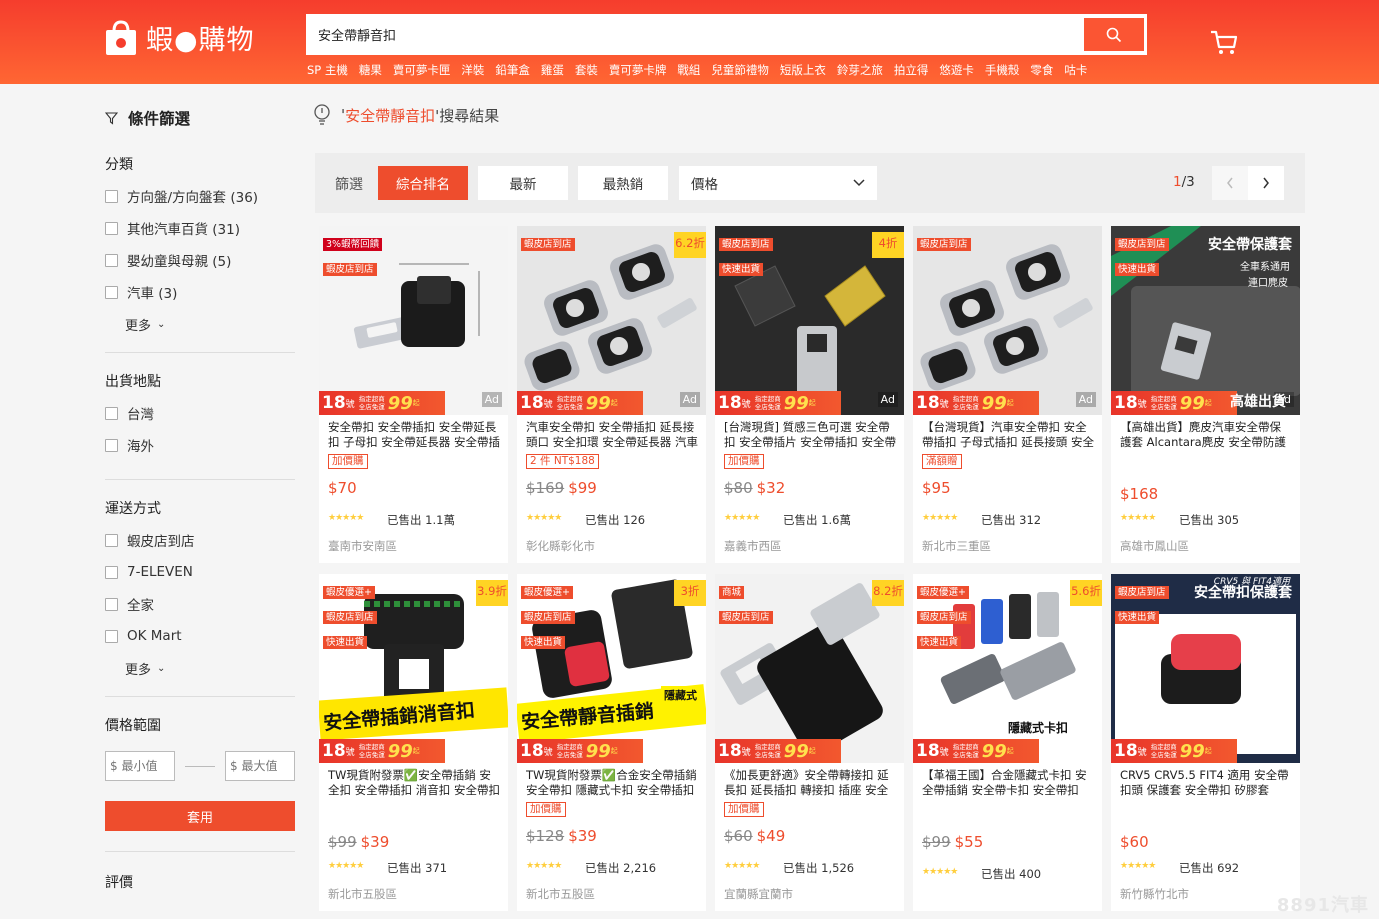 The image size is (1379, 919). I want to click on search-button, so click(1114, 34).